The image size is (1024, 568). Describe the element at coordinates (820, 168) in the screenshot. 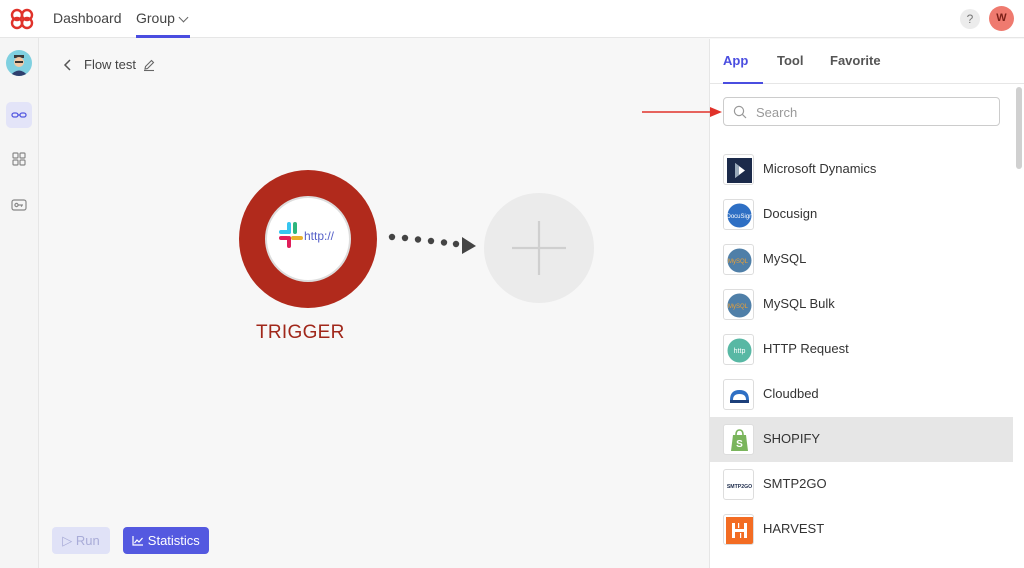

I see `app-item-label: Microsoft Dynamics` at that location.